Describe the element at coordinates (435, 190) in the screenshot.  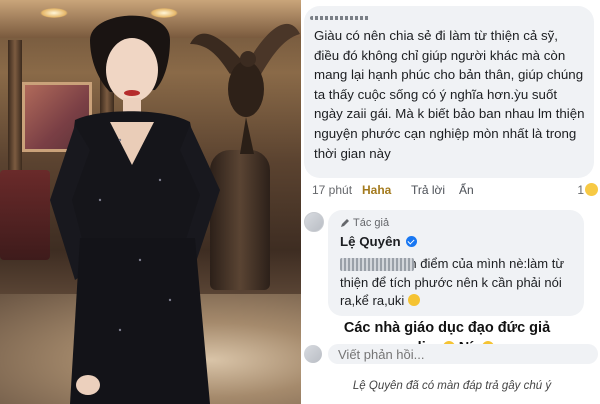
I see `reply-button: Trả lời` at that location.